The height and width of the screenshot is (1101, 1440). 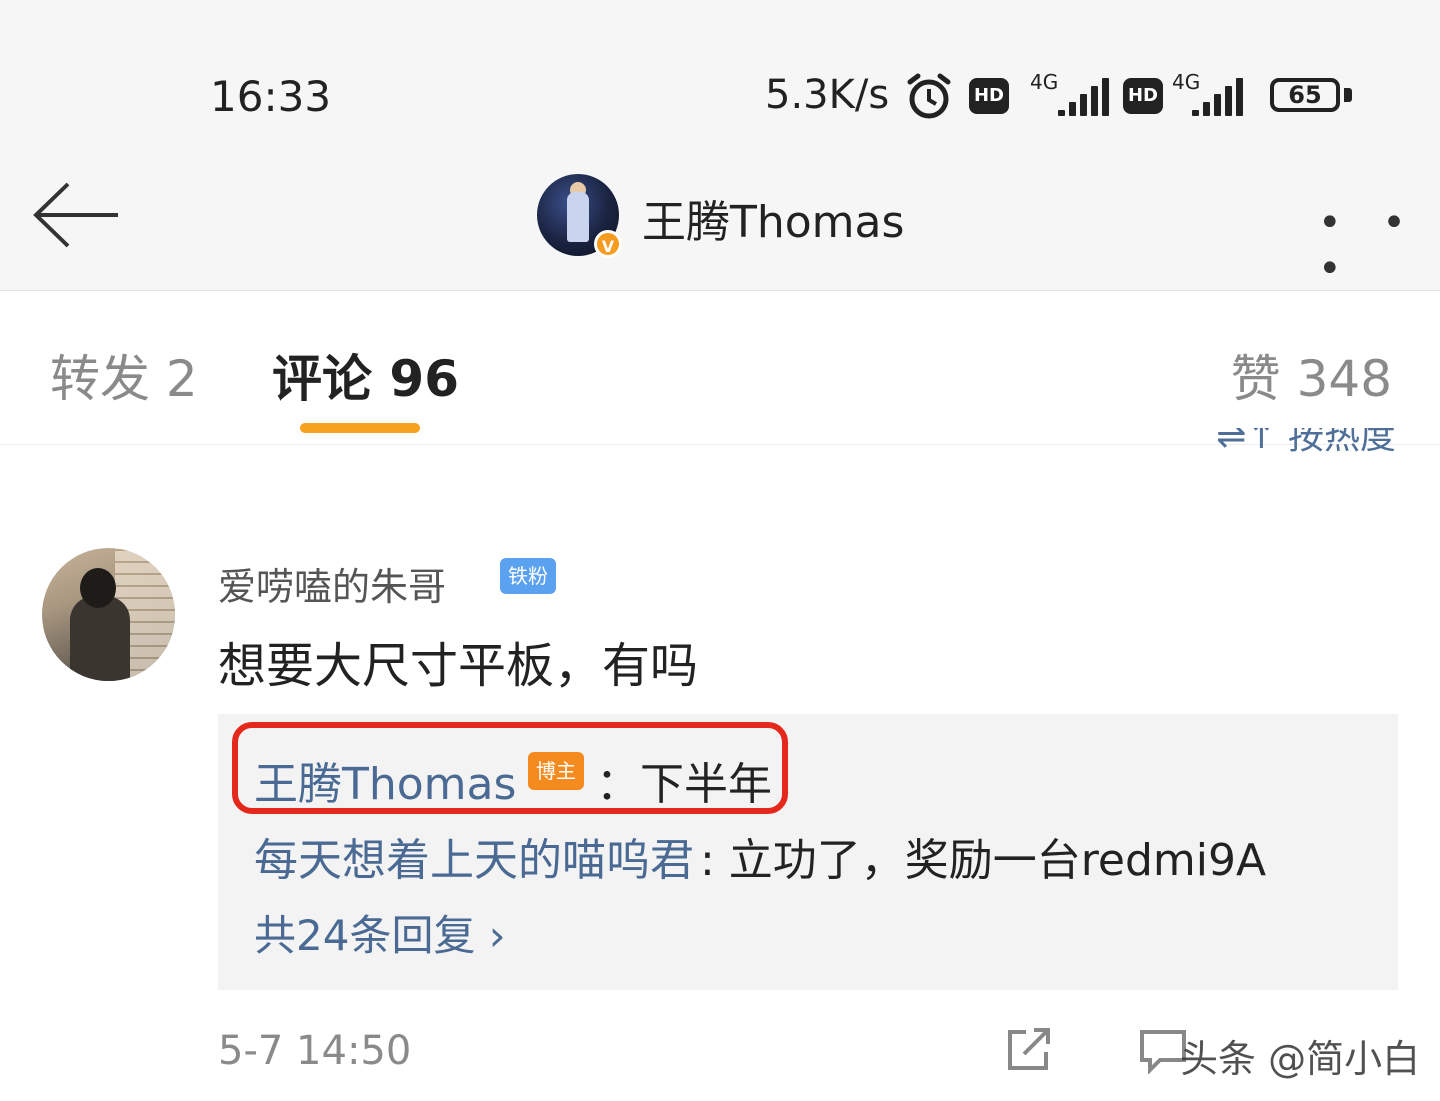 I want to click on top-nav-bar: V 王腾Thomas • • •, so click(x=720, y=221).